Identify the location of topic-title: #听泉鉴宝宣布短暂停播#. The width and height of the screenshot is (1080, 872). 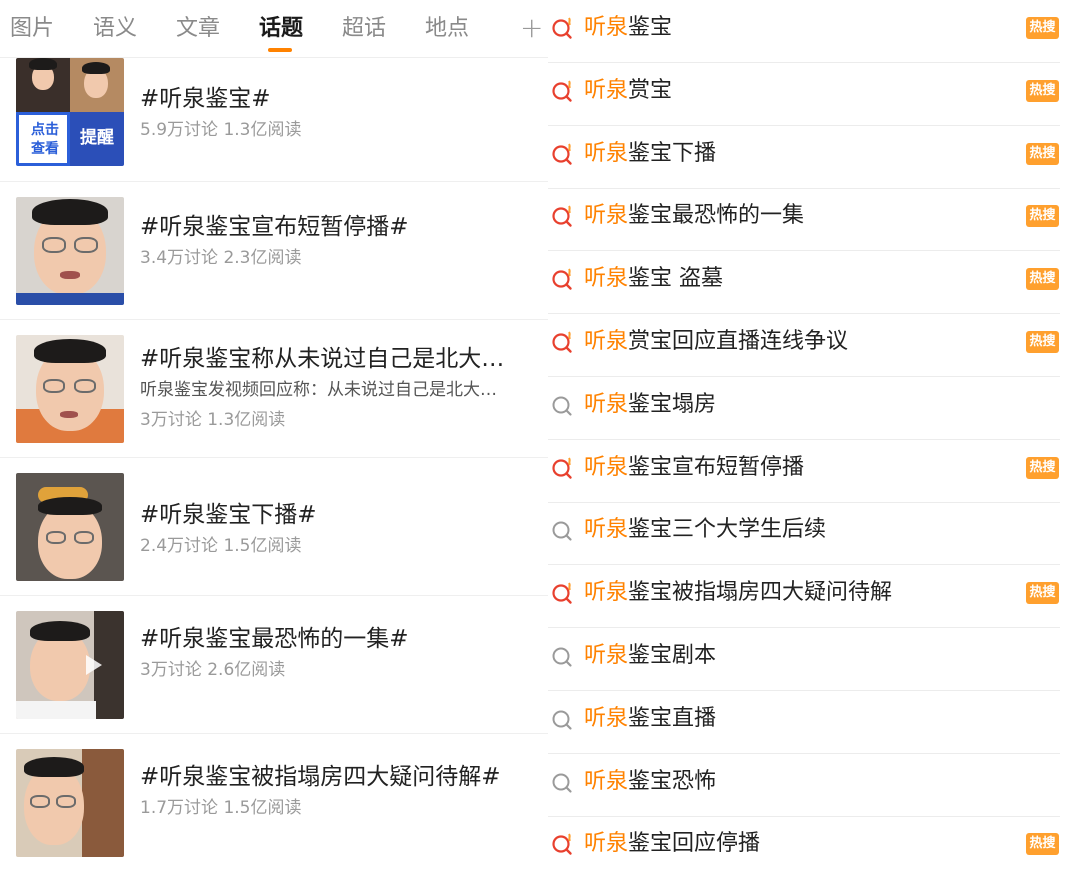
(274, 227).